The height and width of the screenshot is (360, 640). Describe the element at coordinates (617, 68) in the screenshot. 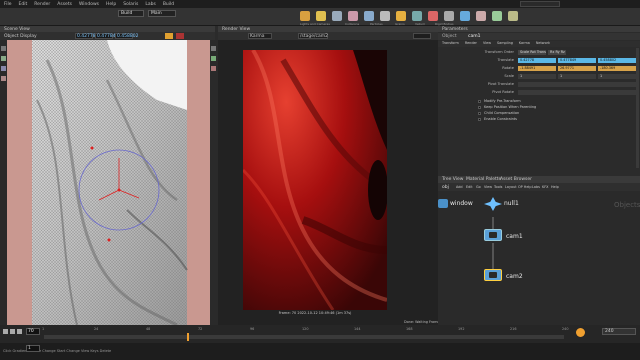

I see `rotate-z-input: -180.369` at that location.